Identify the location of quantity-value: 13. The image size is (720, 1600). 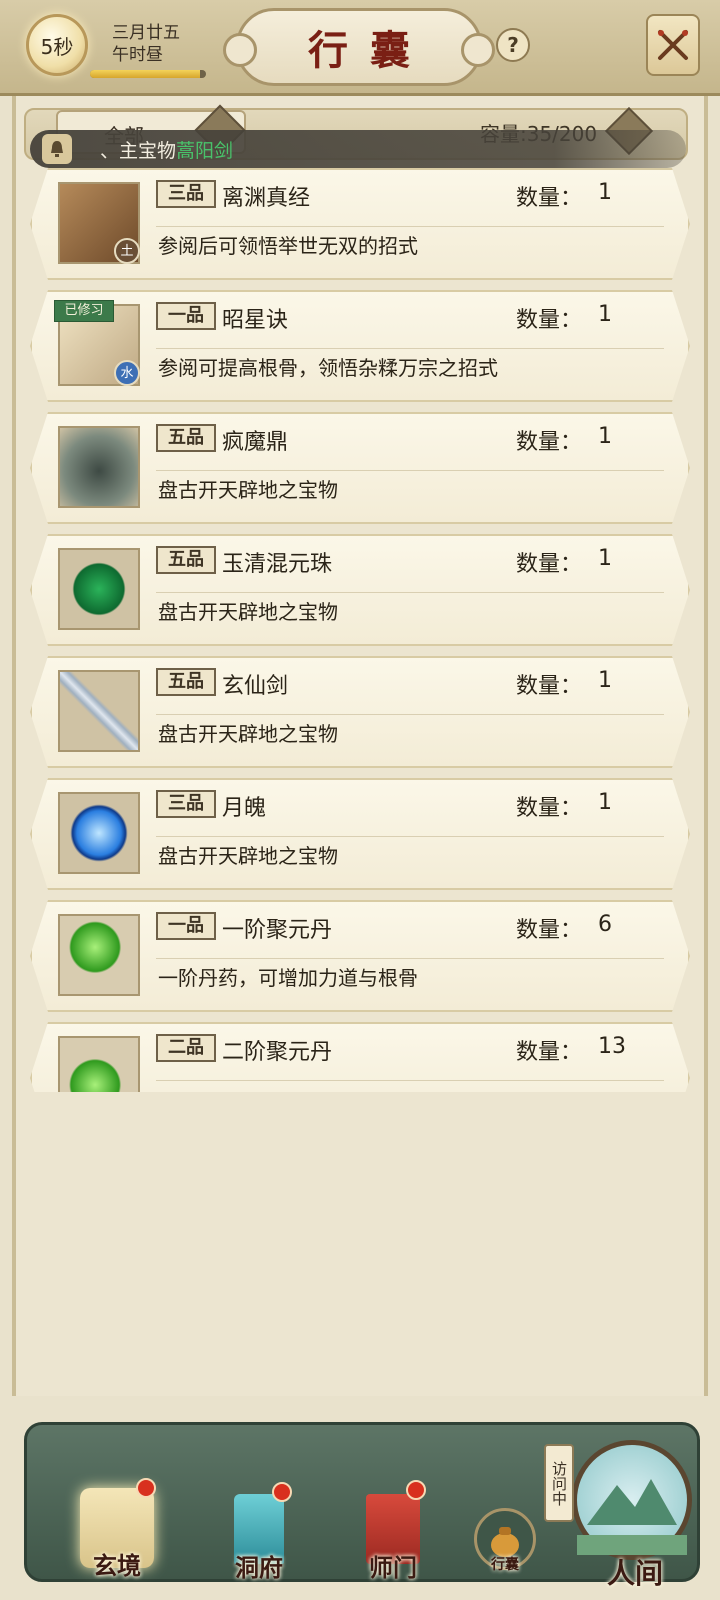
(612, 1046).